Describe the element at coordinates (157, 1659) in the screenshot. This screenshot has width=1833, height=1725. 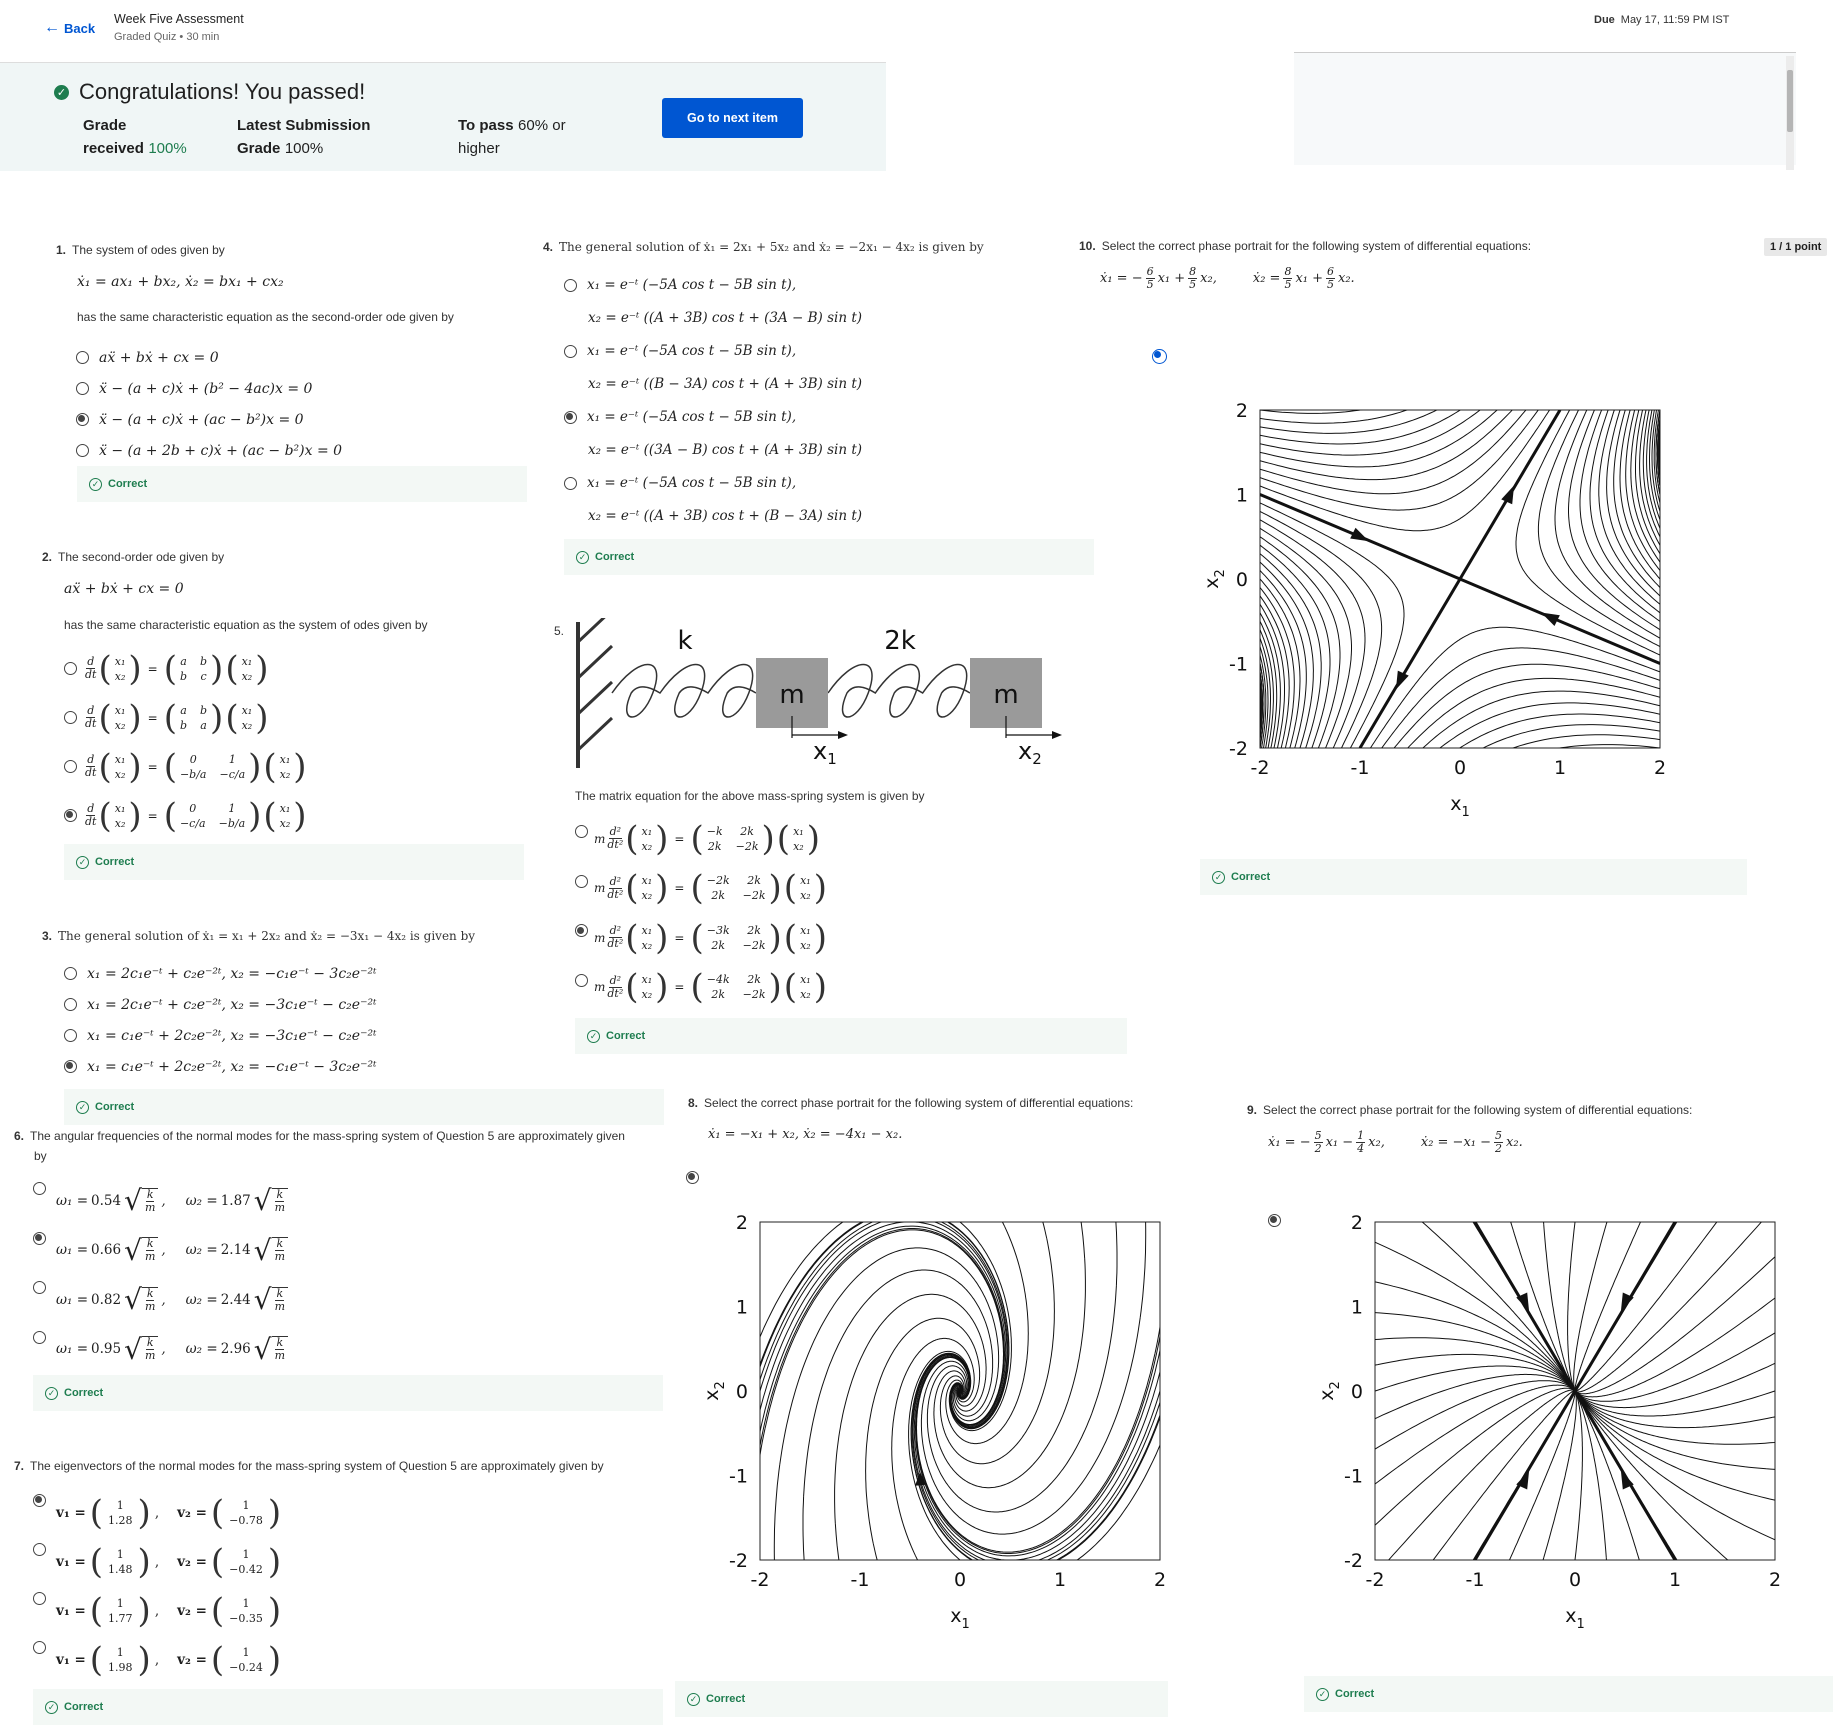
I see `q7-option-4: v₁ =(11.98), v₂ =(1−0.24)` at that location.